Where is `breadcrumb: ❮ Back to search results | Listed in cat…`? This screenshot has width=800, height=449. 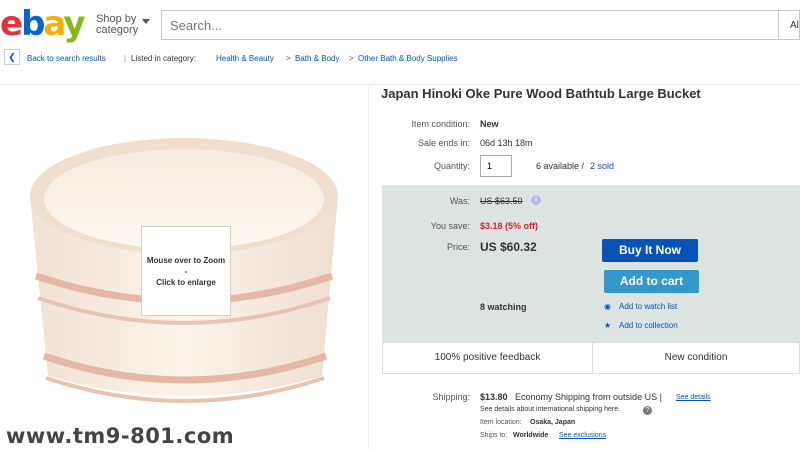 breadcrumb: ❮ Back to search results | Listed in cat… is located at coordinates (400, 59).